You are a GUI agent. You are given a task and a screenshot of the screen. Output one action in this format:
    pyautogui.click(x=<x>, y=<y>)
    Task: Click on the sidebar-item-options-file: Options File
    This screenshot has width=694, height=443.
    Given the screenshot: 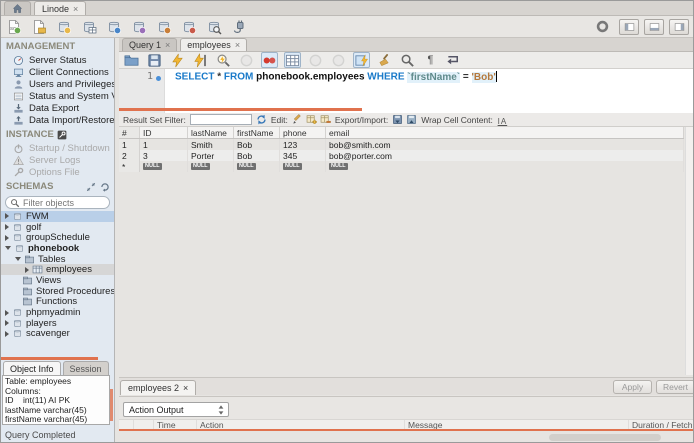 What is the action you would take?
    pyautogui.click(x=57, y=172)
    